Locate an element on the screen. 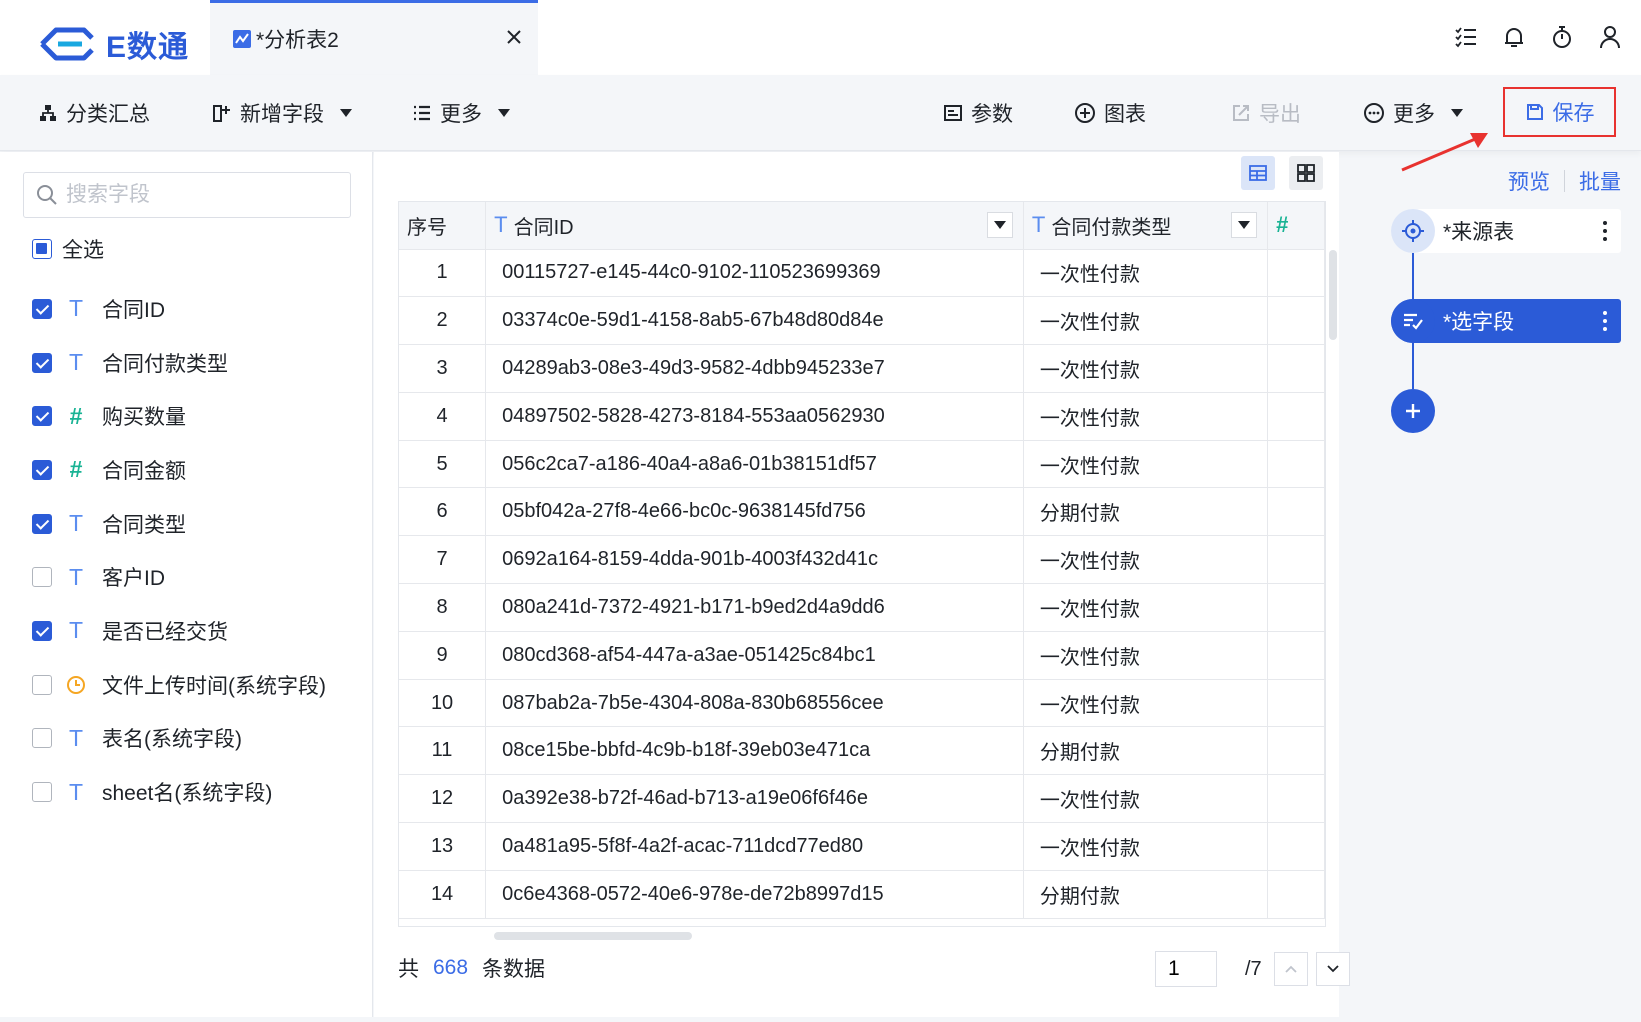 The height and width of the screenshot is (1022, 1641). tab-analysis-table: *分析表2 is located at coordinates (374, 37).